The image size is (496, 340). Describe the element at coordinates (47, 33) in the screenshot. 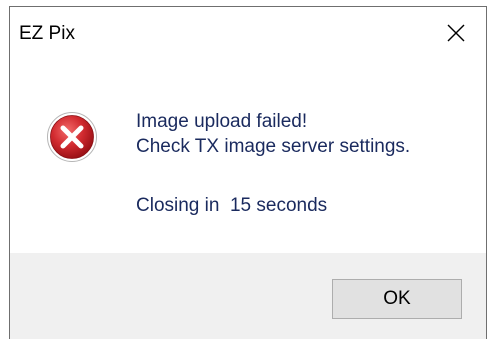

I see `window-title: EZ Pix` at that location.